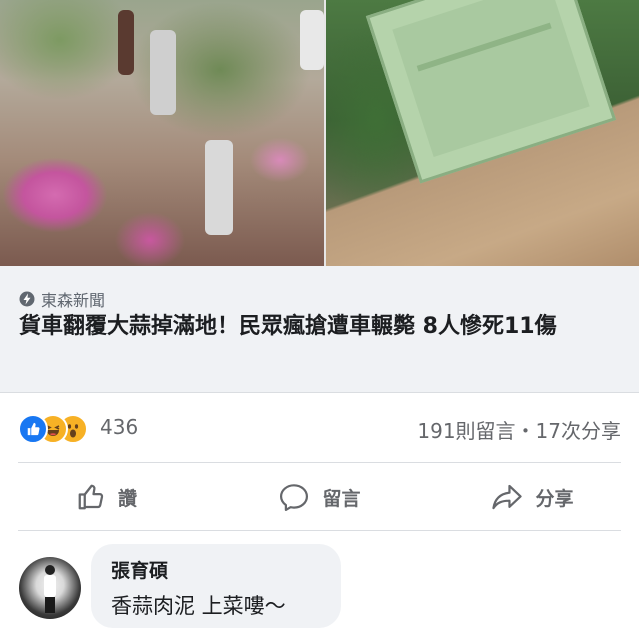 This screenshot has height=639, width=639. I want to click on avatar-body, so click(50, 586).